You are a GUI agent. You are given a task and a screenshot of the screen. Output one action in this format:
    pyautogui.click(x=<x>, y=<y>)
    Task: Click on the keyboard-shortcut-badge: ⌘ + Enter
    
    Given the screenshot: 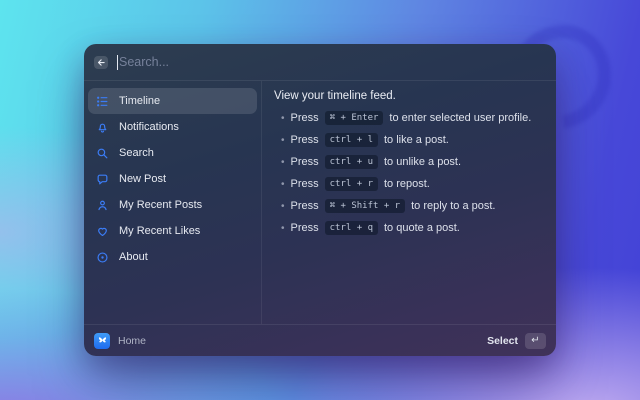 What is the action you would take?
    pyautogui.click(x=354, y=118)
    